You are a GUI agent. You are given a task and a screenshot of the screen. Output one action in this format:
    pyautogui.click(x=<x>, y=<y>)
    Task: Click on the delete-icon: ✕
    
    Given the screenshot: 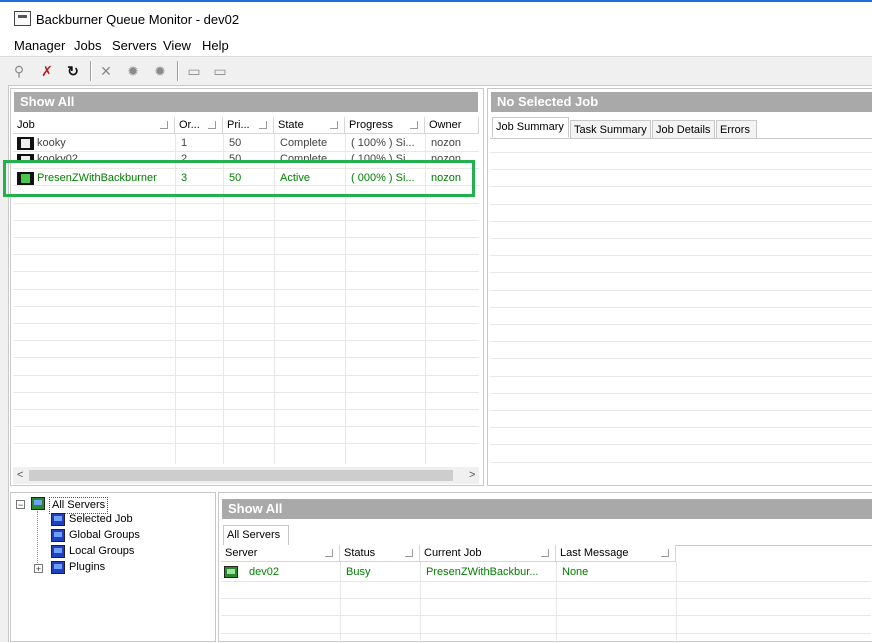 What is the action you would take?
    pyautogui.click(x=106, y=71)
    